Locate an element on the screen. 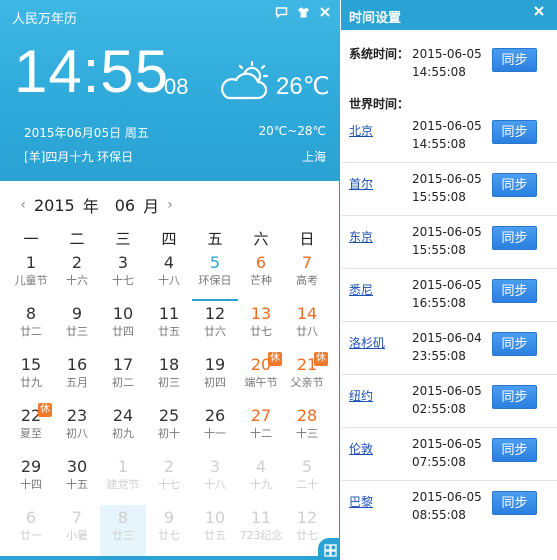 This screenshot has width=557, height=560. calendar-day: 8 廿二 is located at coordinates (31, 326).